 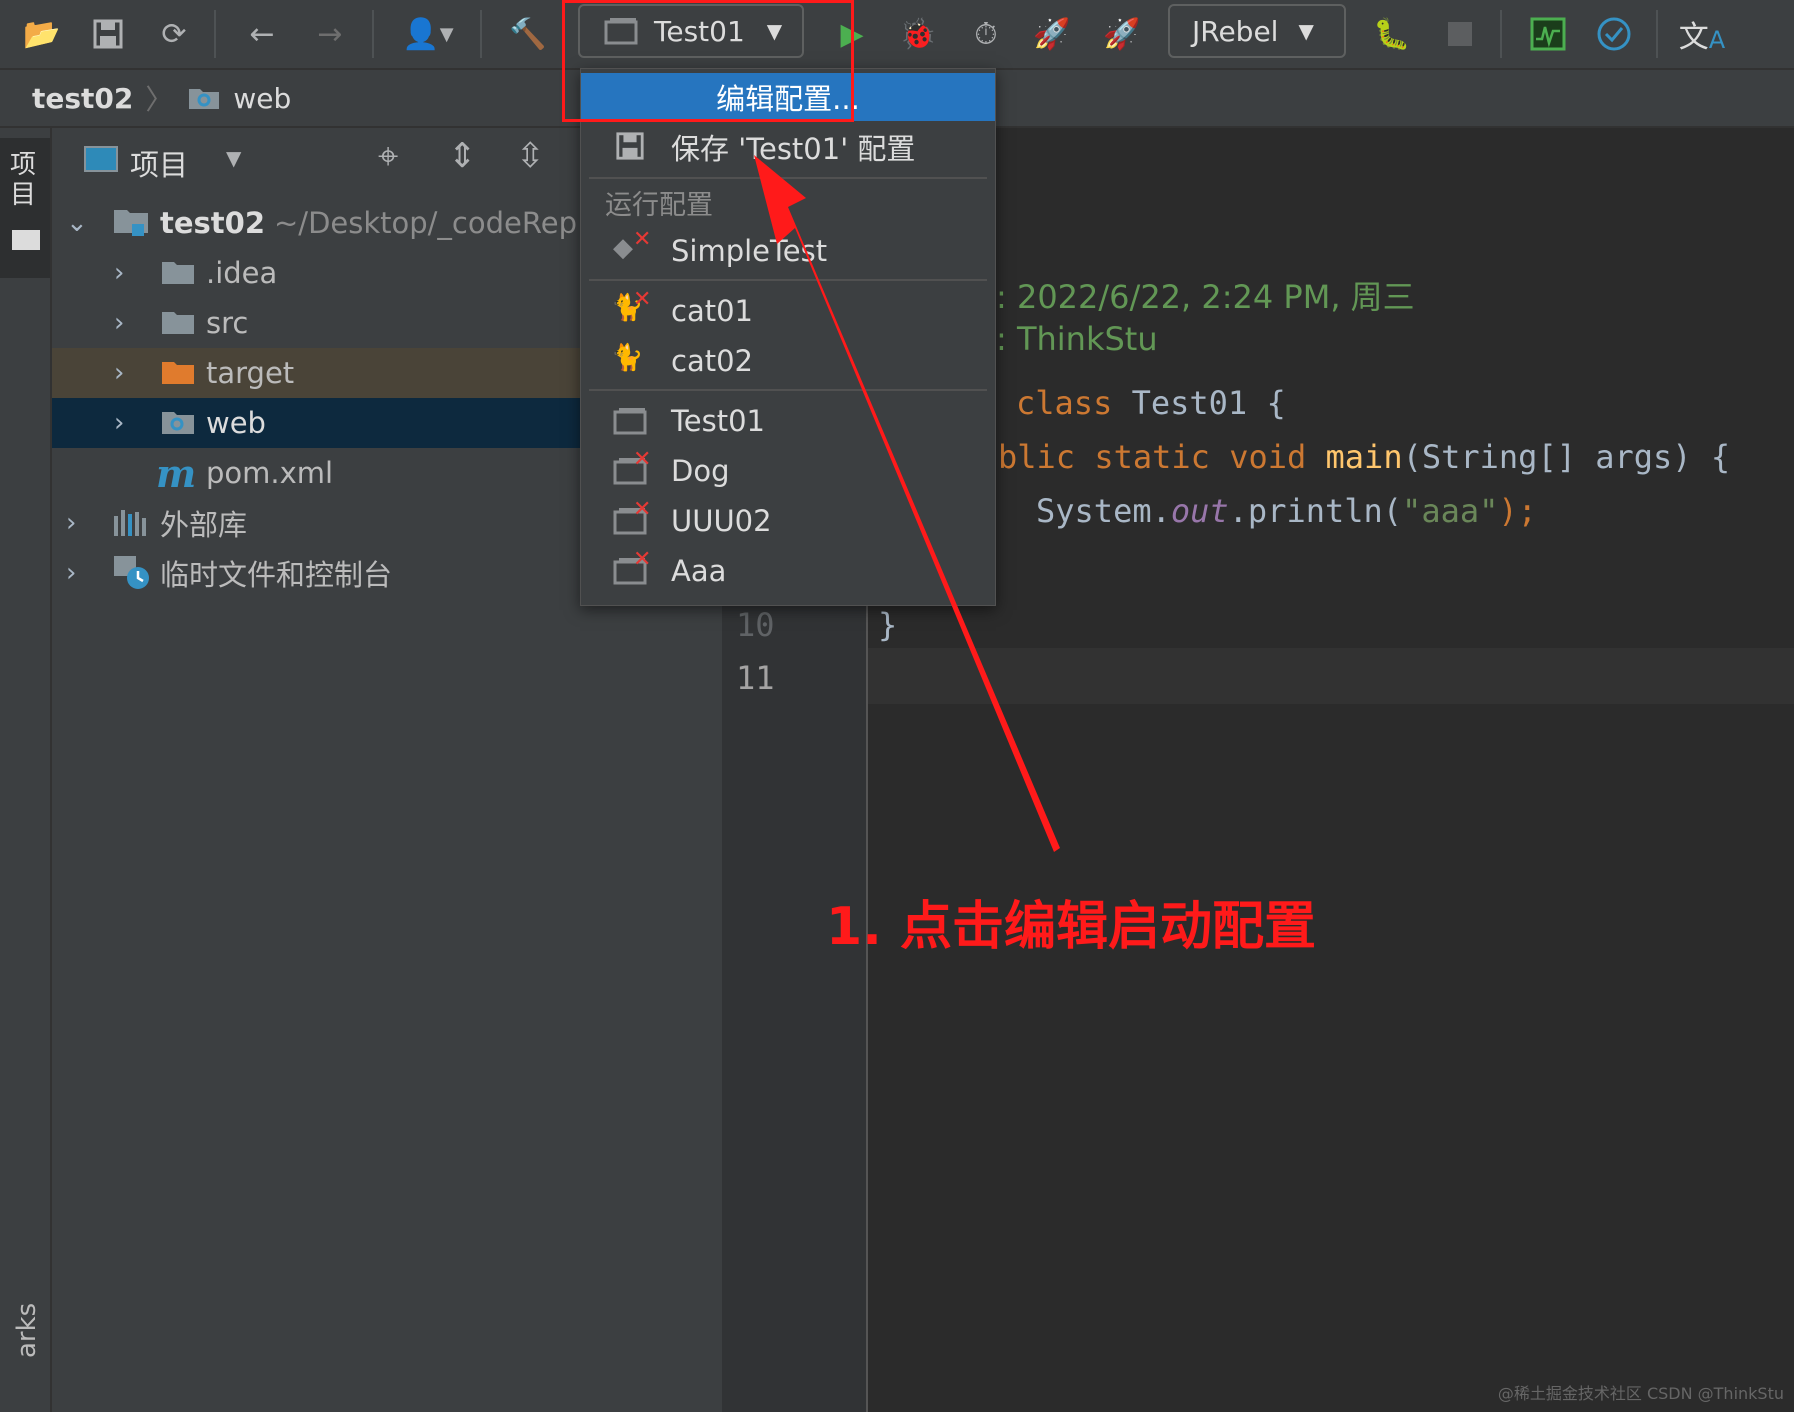 What do you see at coordinates (788, 571) in the screenshot?
I see `config-item-aaa: ✕ Aaa` at bounding box center [788, 571].